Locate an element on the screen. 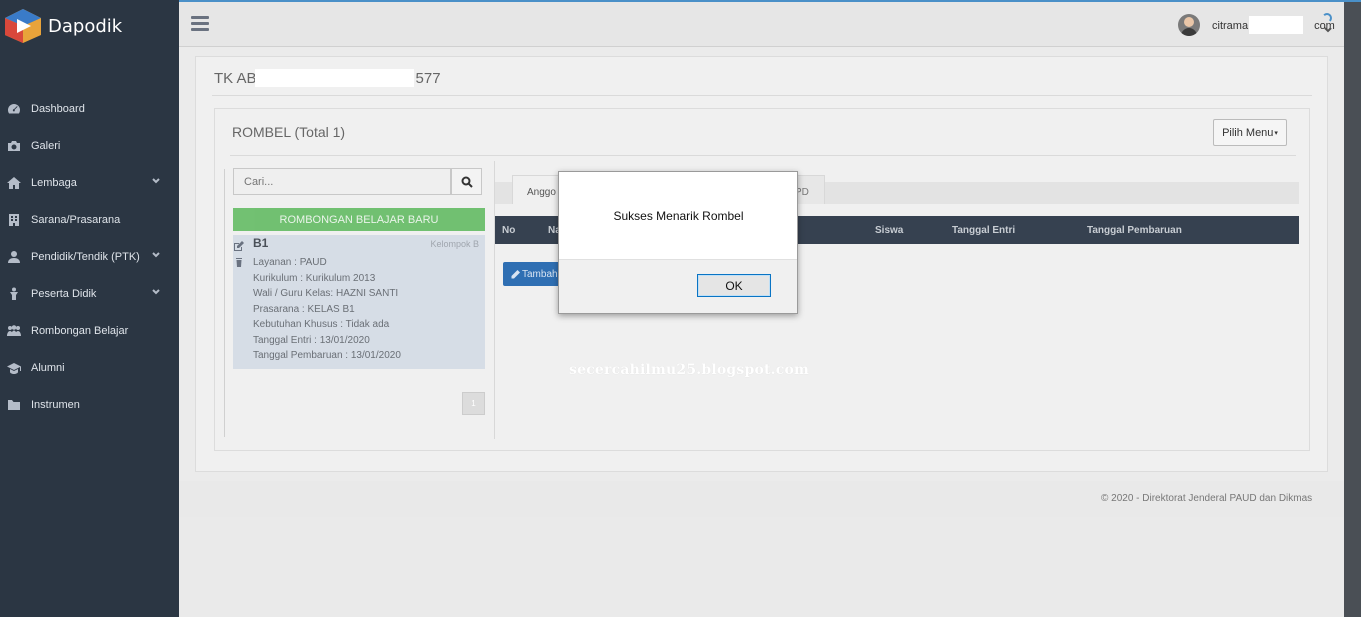 This screenshot has height=617, width=1361. sidebar-item-rombongan-belajar: Rombongan Belajar is located at coordinates (89, 330).